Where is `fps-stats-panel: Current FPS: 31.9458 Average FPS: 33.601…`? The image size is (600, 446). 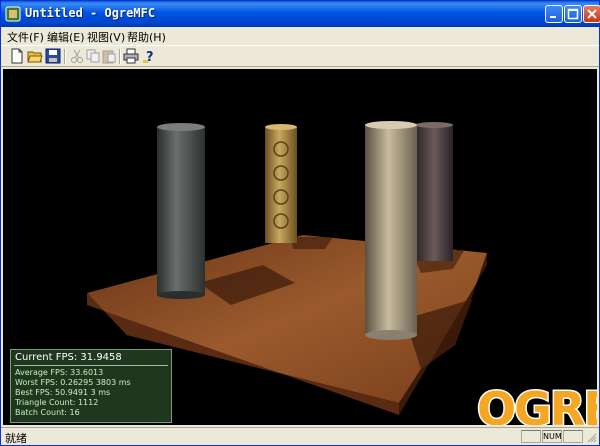 fps-stats-panel: Current FPS: 31.9458 Average FPS: 33.601… is located at coordinates (91, 386).